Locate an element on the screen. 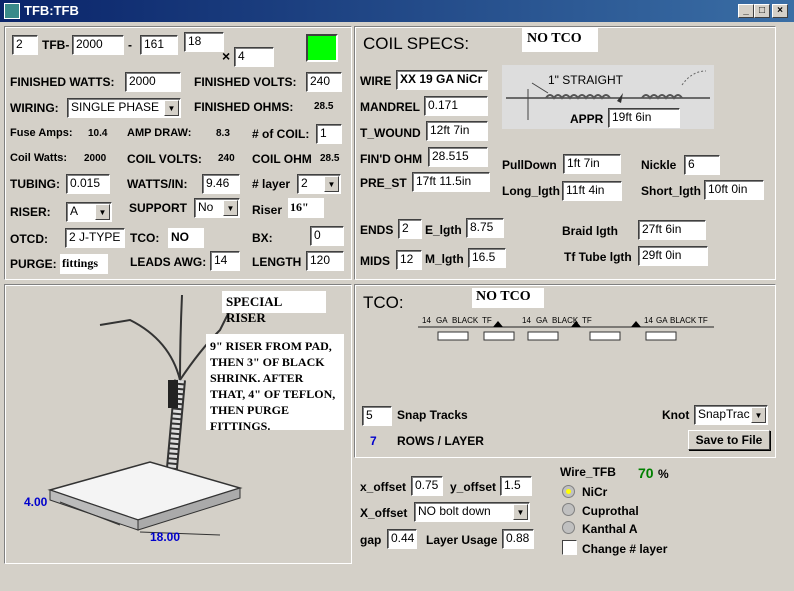 This screenshot has width=794, height=591. find-ohm-input: 28.515 is located at coordinates (458, 157).